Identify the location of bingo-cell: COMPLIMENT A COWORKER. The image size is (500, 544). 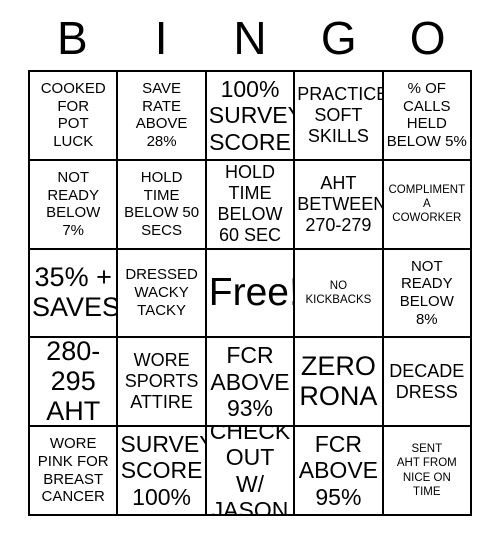
(427, 205).